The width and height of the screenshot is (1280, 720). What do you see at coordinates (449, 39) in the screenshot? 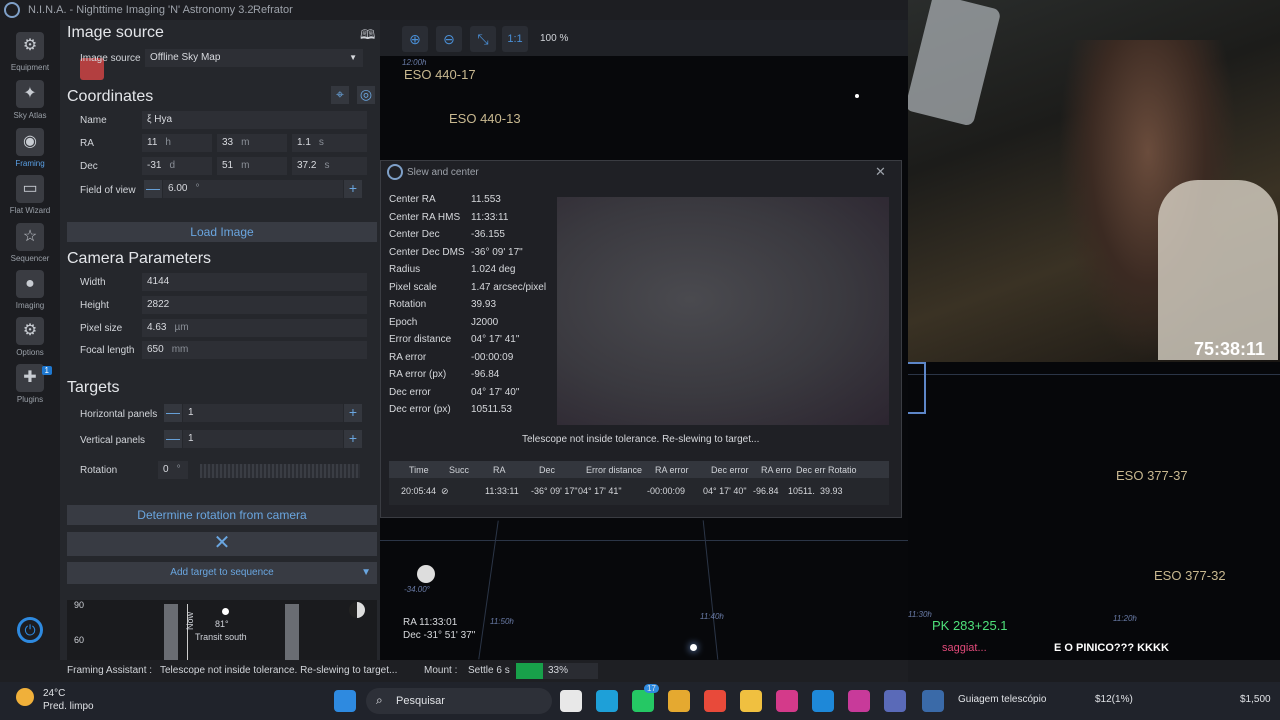
I see `zoom-out-icon: ⊖` at bounding box center [449, 39].